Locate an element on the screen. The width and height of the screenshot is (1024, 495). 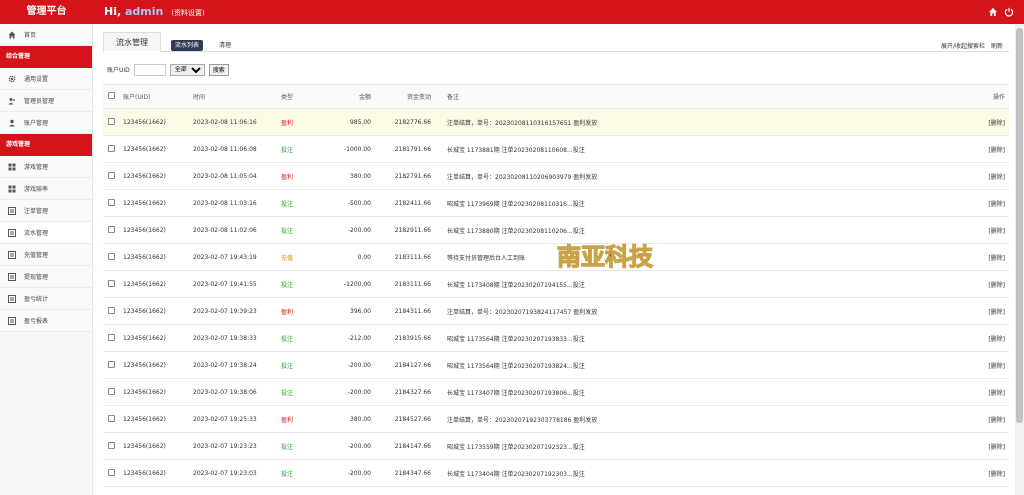
cell-amount: -212.00 is located at coordinates (348, 338).